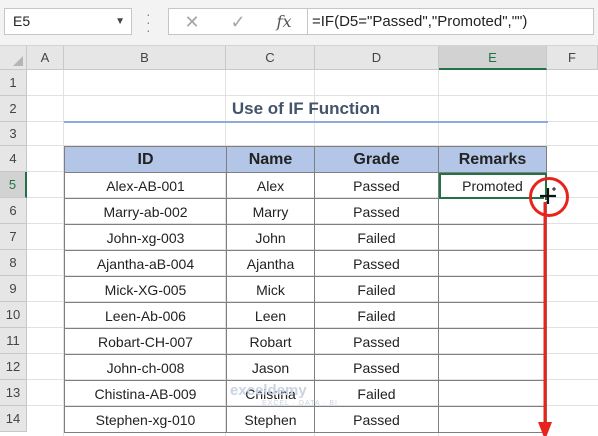 The height and width of the screenshot is (436, 598). What do you see at coordinates (268, 390) in the screenshot?
I see `watermark: exceldemy` at bounding box center [268, 390].